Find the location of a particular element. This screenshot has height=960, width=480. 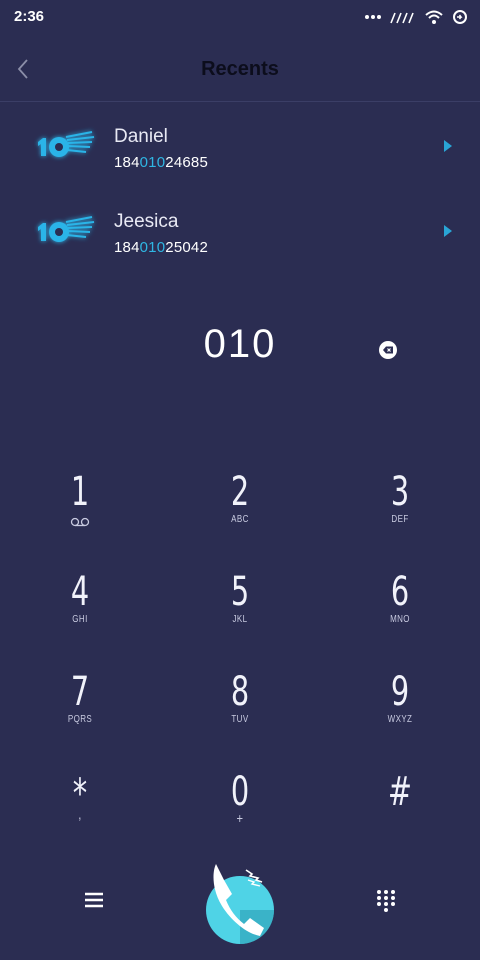

key-4: 4 GHI is located at coordinates (80, 610).